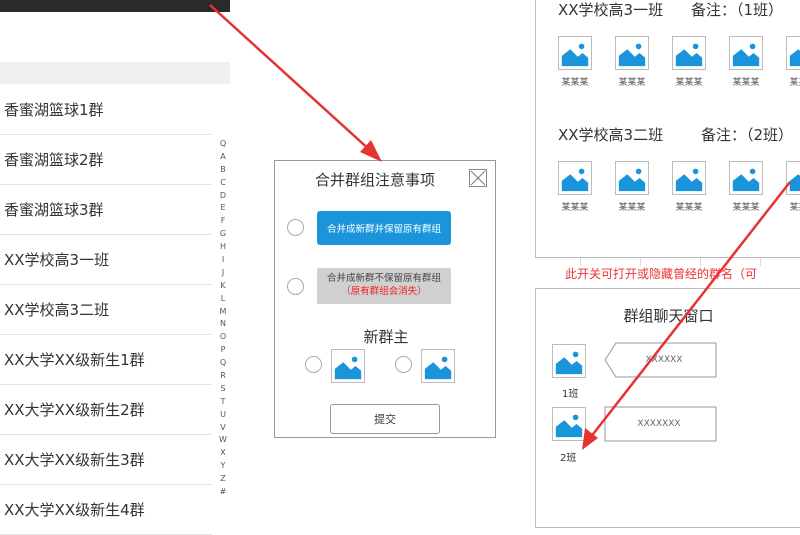  Describe the element at coordinates (374, 180) in the screenshot. I see `dialog-title: 合并群组注意事项` at that location.